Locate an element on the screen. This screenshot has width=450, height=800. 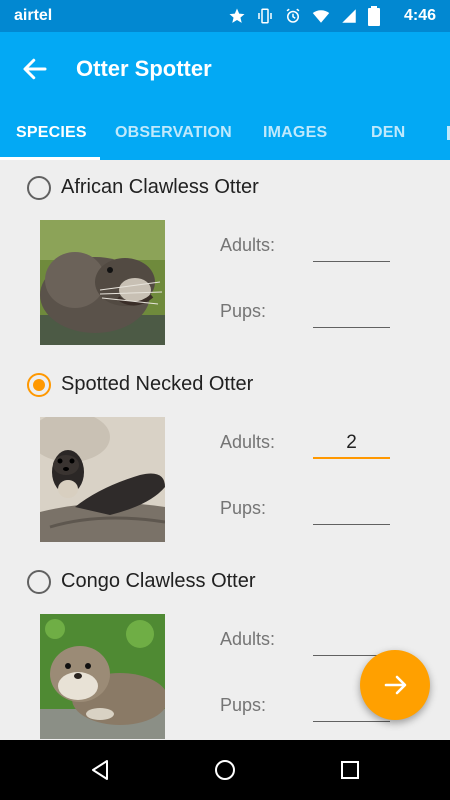
adults-input: 2 is located at coordinates (351, 441).